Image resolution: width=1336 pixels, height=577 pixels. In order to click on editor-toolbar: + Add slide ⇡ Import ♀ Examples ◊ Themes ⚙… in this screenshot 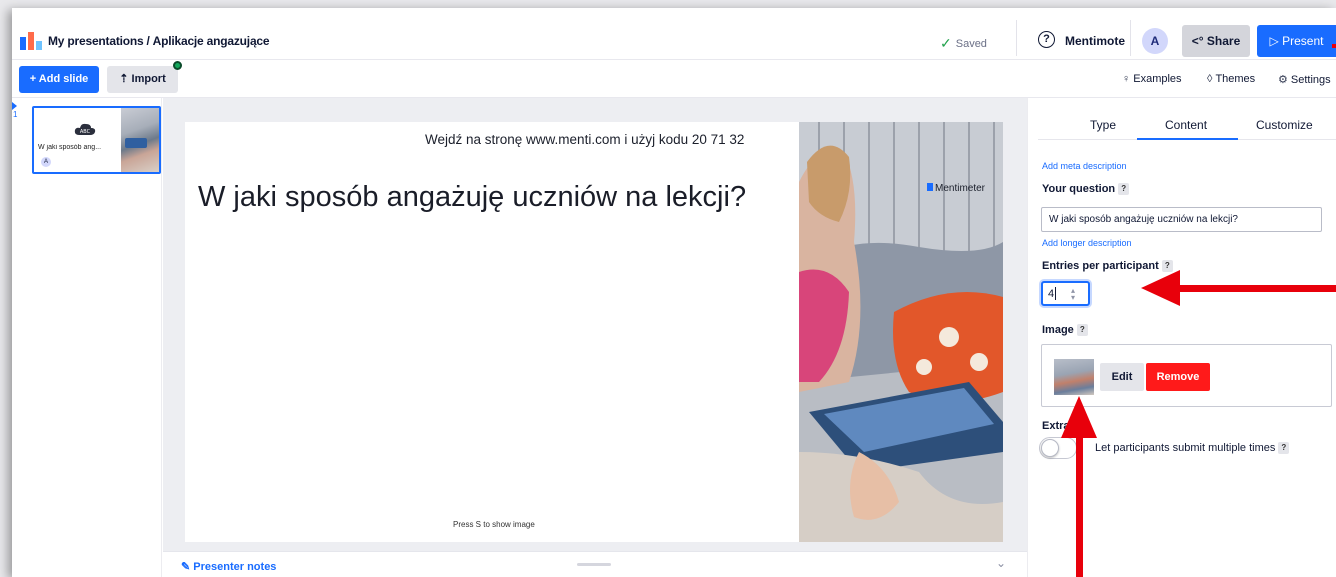, I will do `click(674, 79)`.